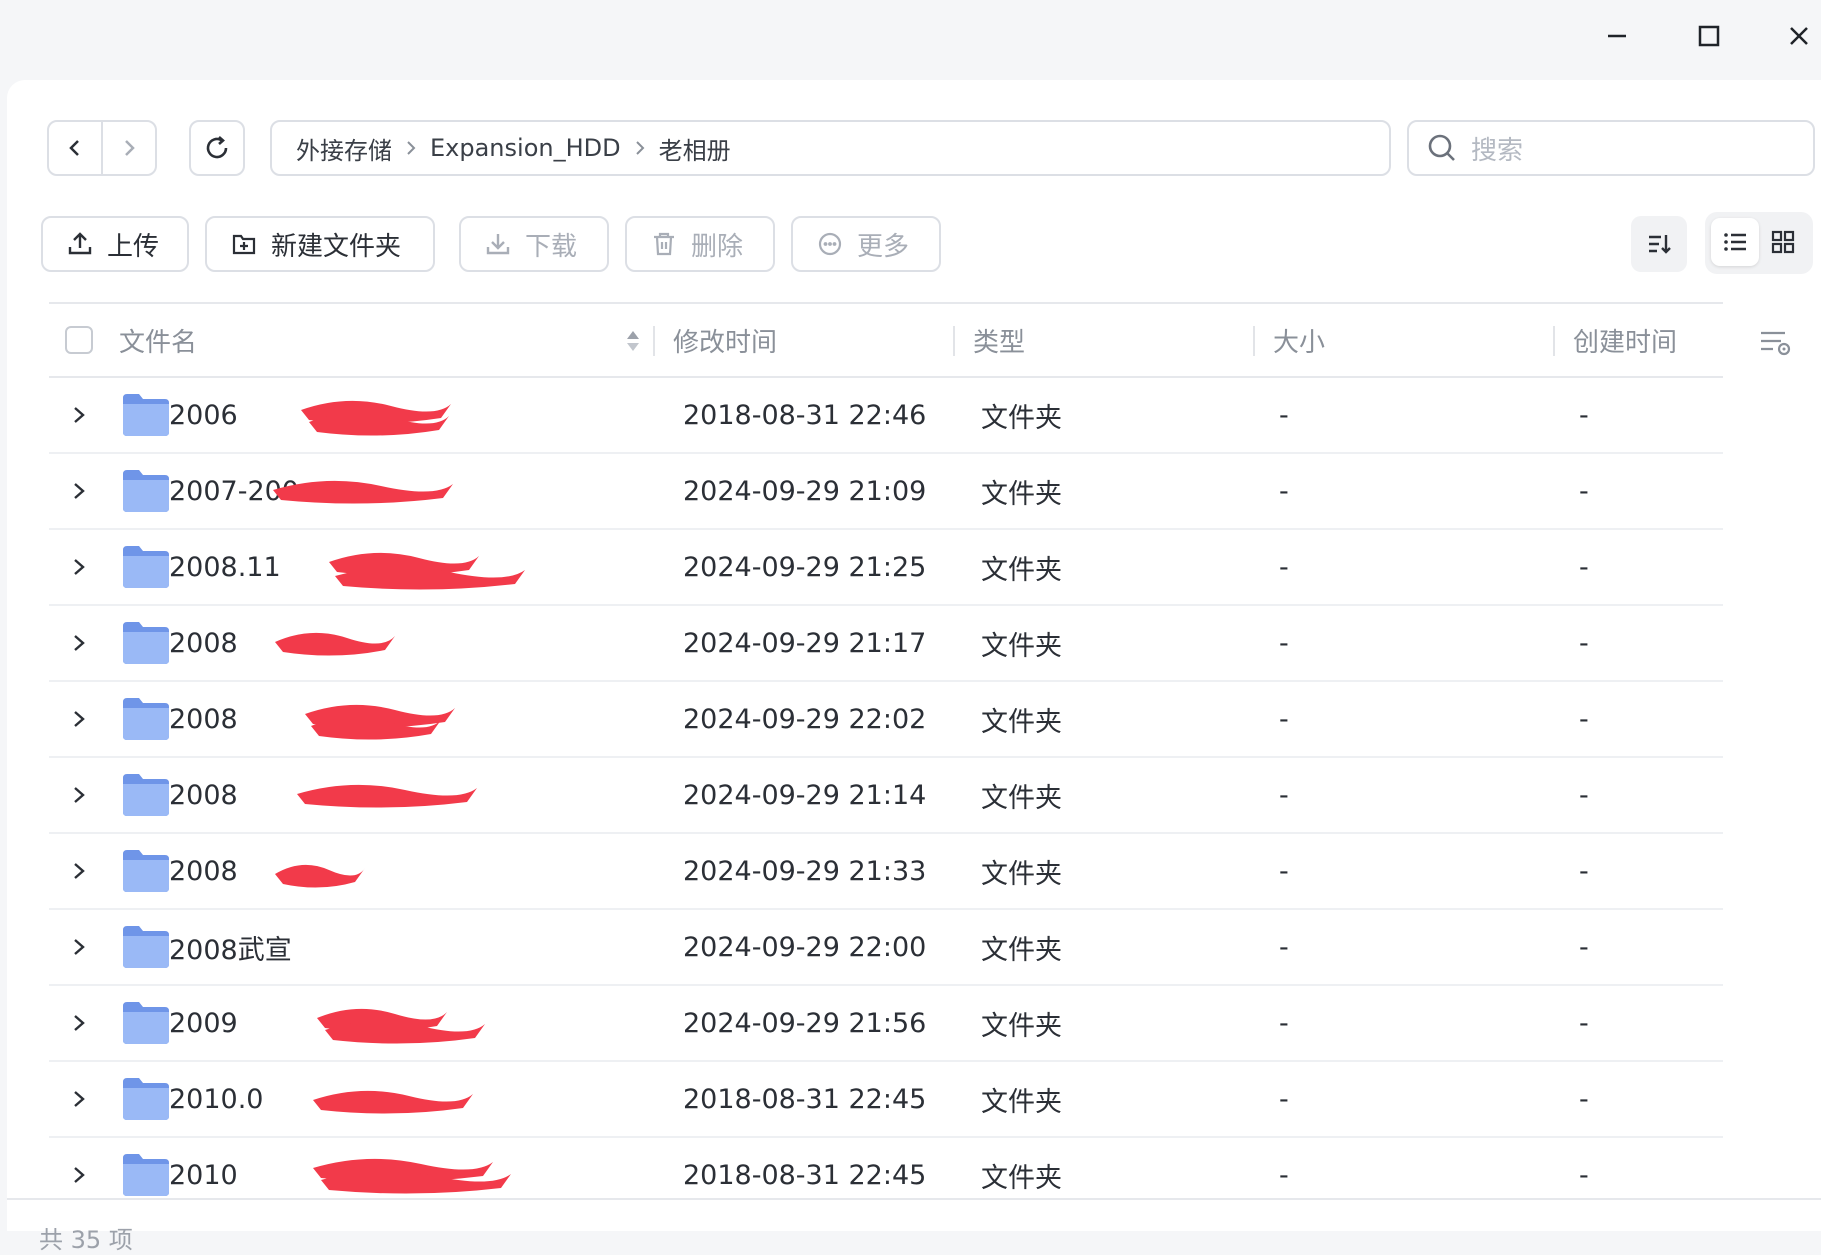  What do you see at coordinates (664, 244) in the screenshot?
I see `trash-icon` at bounding box center [664, 244].